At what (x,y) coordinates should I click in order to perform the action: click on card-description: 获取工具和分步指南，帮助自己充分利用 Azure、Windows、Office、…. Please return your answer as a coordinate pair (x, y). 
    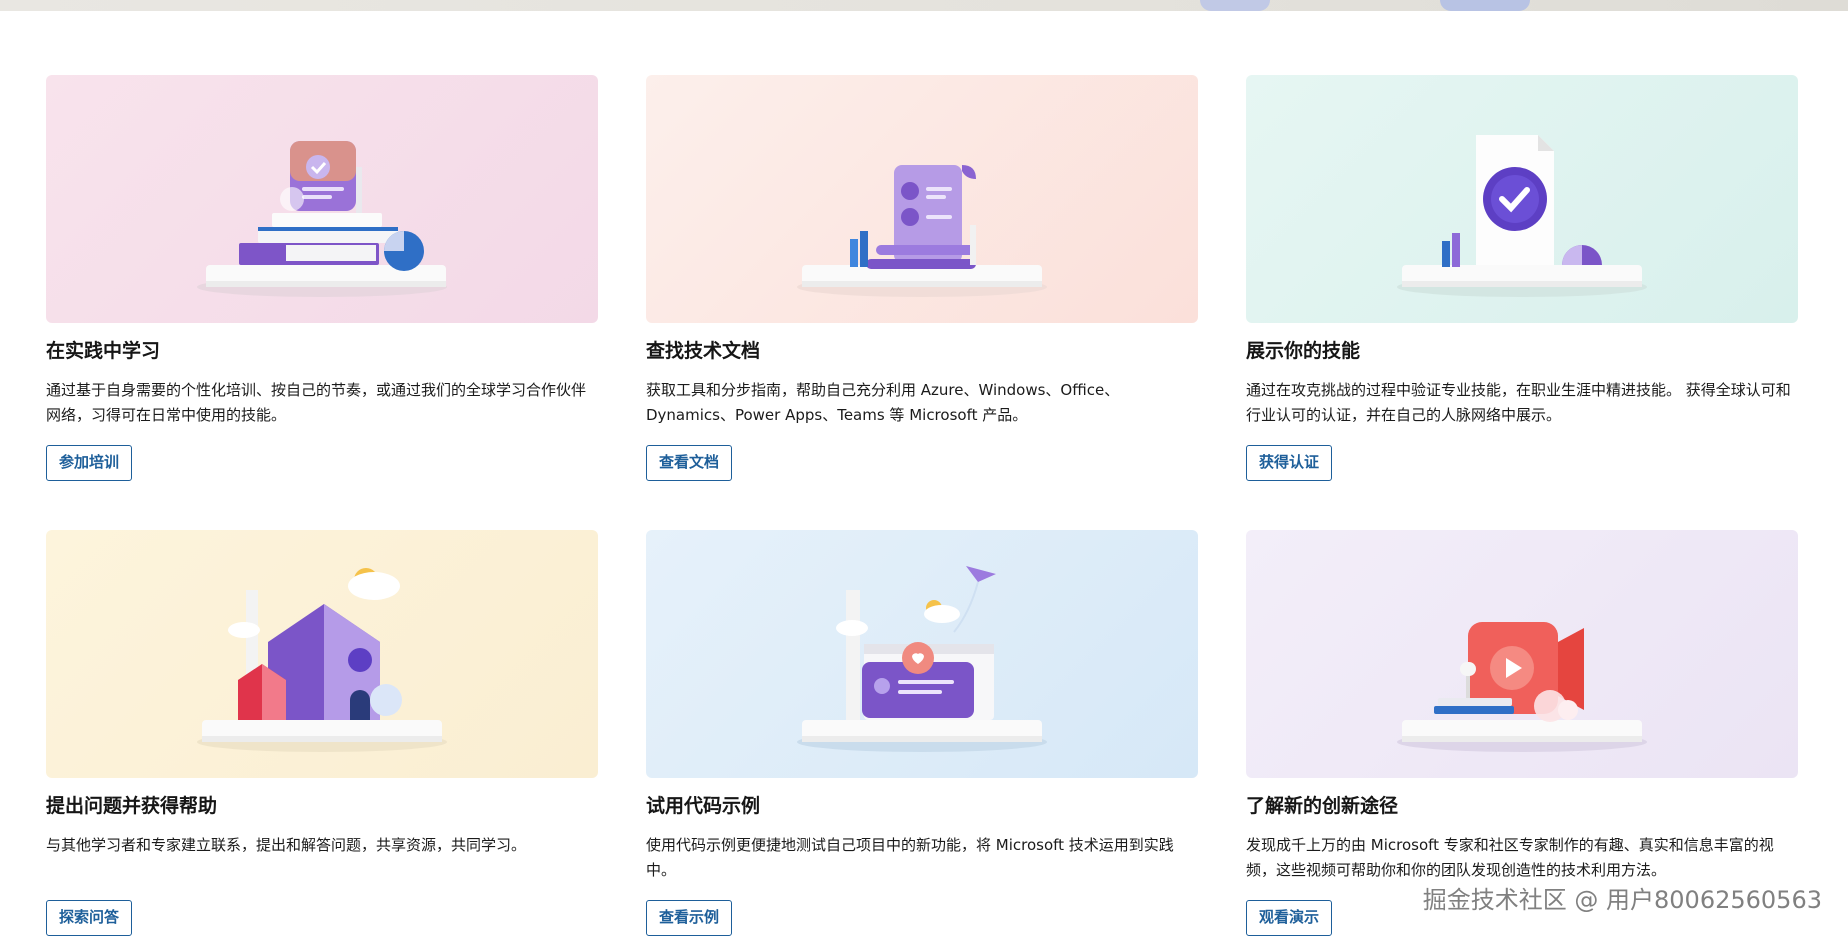
    Looking at the image, I should click on (883, 402).